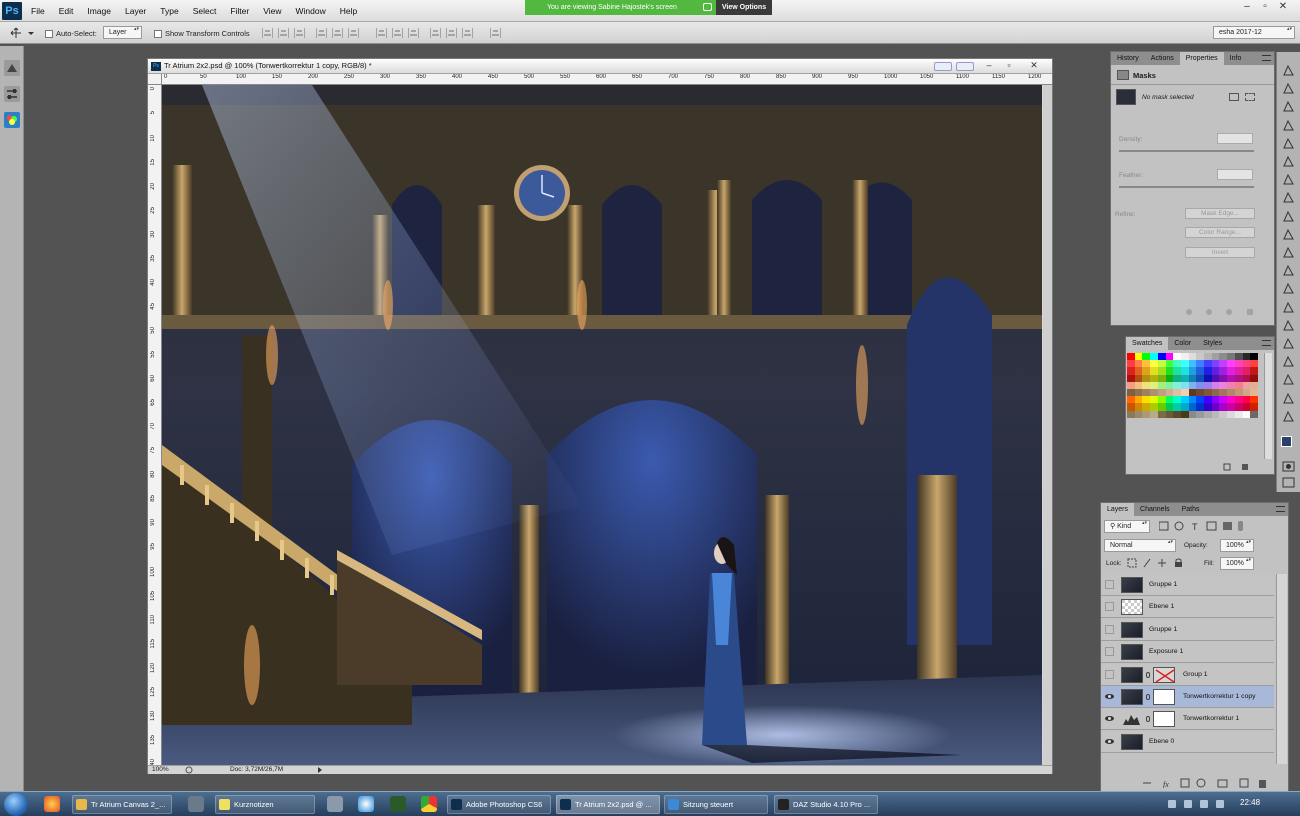 Image resolution: width=1300 pixels, height=816 pixels. Describe the element at coordinates (1286, 441) in the screenshot. I see `foreground-color-icon` at that location.